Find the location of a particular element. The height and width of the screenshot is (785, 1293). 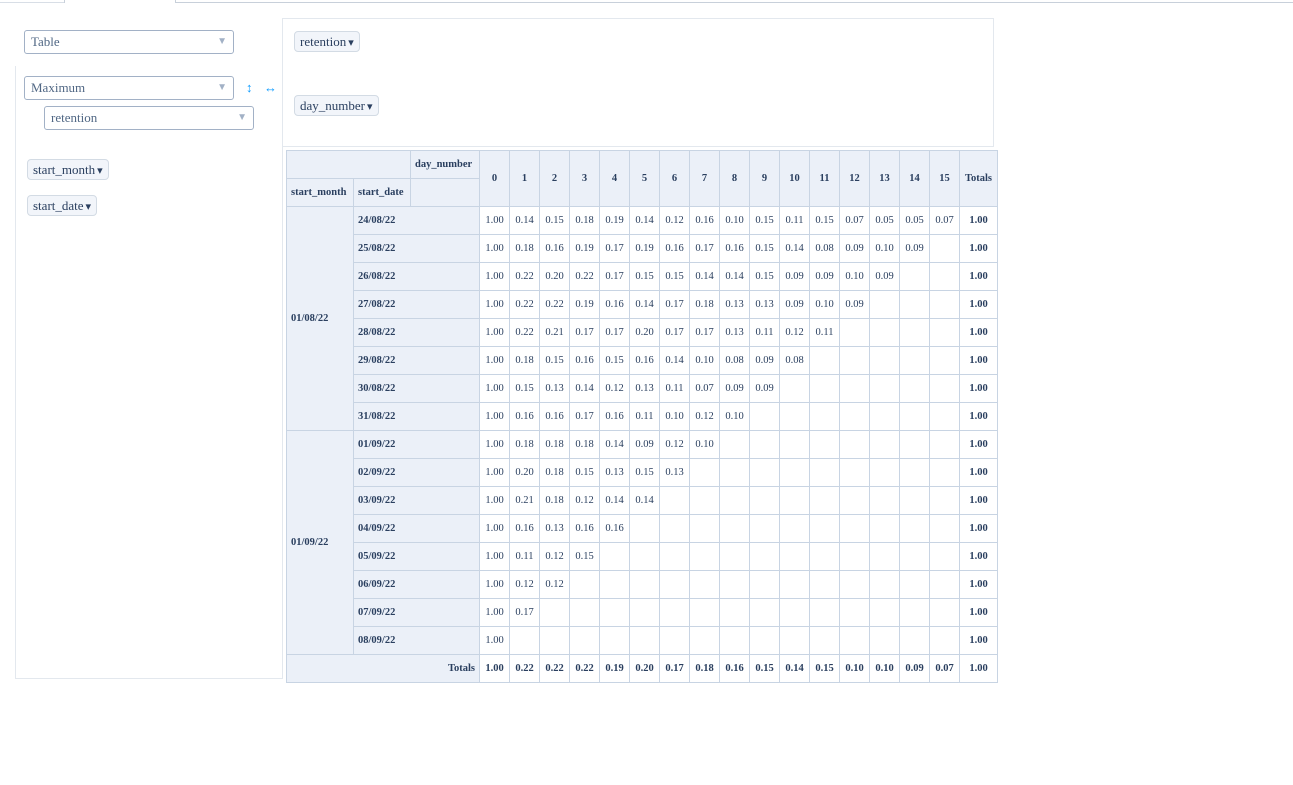

active-tab is located at coordinates (120, 1).